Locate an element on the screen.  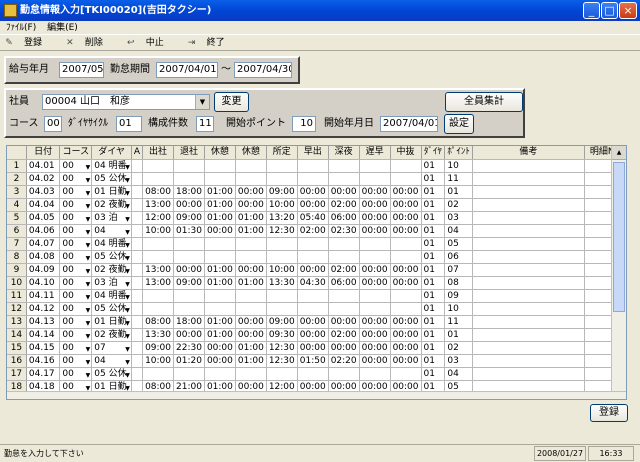
cell-b1: 00:00 is located at coordinates (220, 348).